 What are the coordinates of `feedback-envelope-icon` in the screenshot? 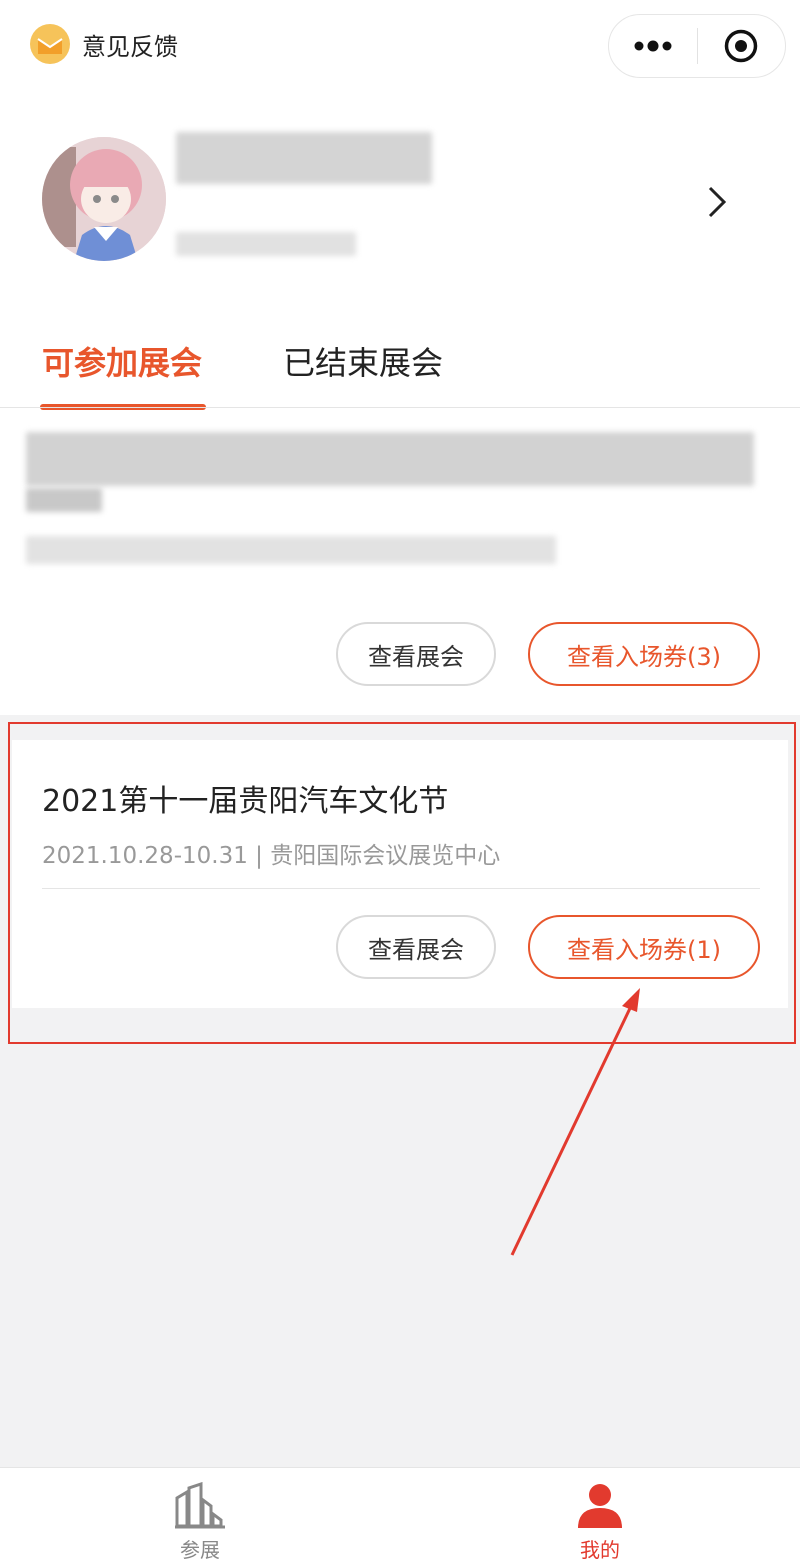 It's located at (50, 44).